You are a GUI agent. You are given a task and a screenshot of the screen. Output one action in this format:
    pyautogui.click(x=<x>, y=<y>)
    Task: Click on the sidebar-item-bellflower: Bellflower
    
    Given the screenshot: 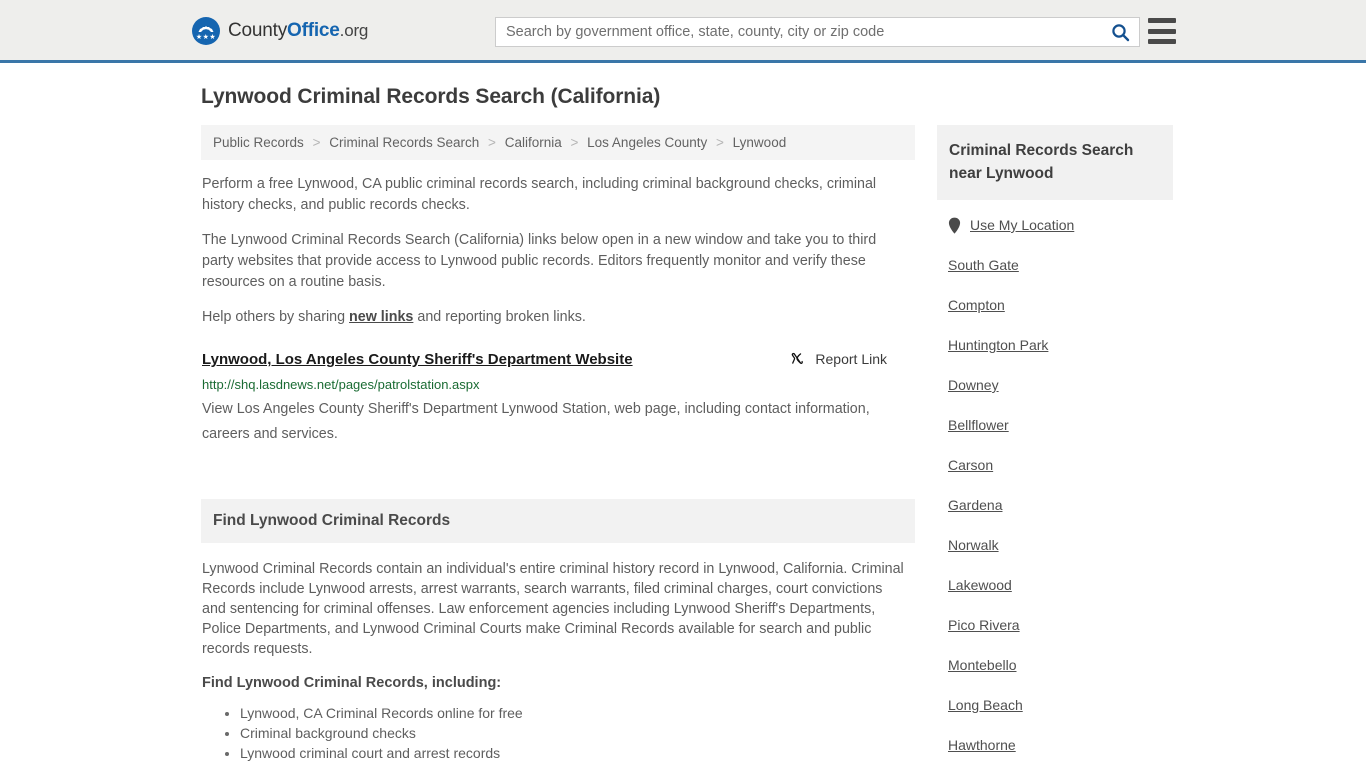 What is the action you would take?
    pyautogui.click(x=1060, y=425)
    